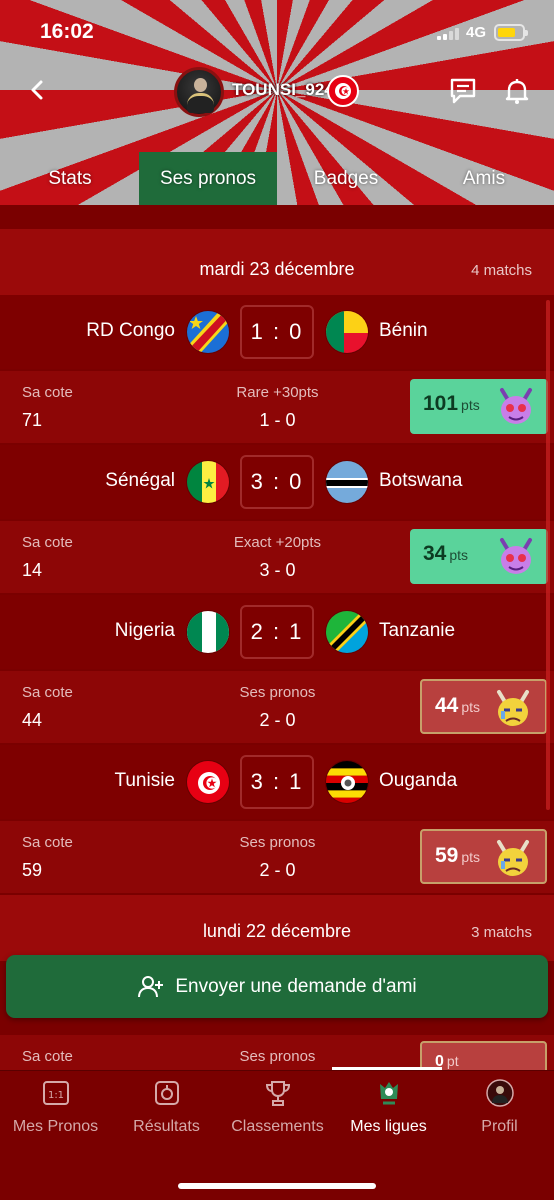 The image size is (554, 1200). I want to click on home-indicator, so click(277, 1186).